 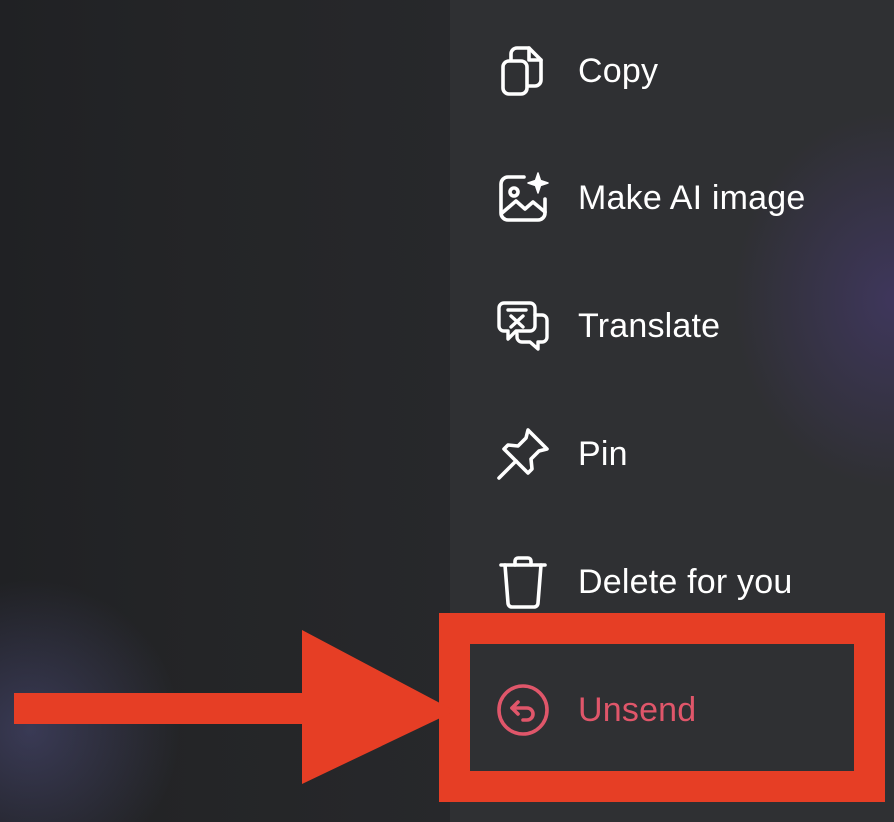 What do you see at coordinates (685, 581) in the screenshot?
I see `menu-item-label: Delete for you` at bounding box center [685, 581].